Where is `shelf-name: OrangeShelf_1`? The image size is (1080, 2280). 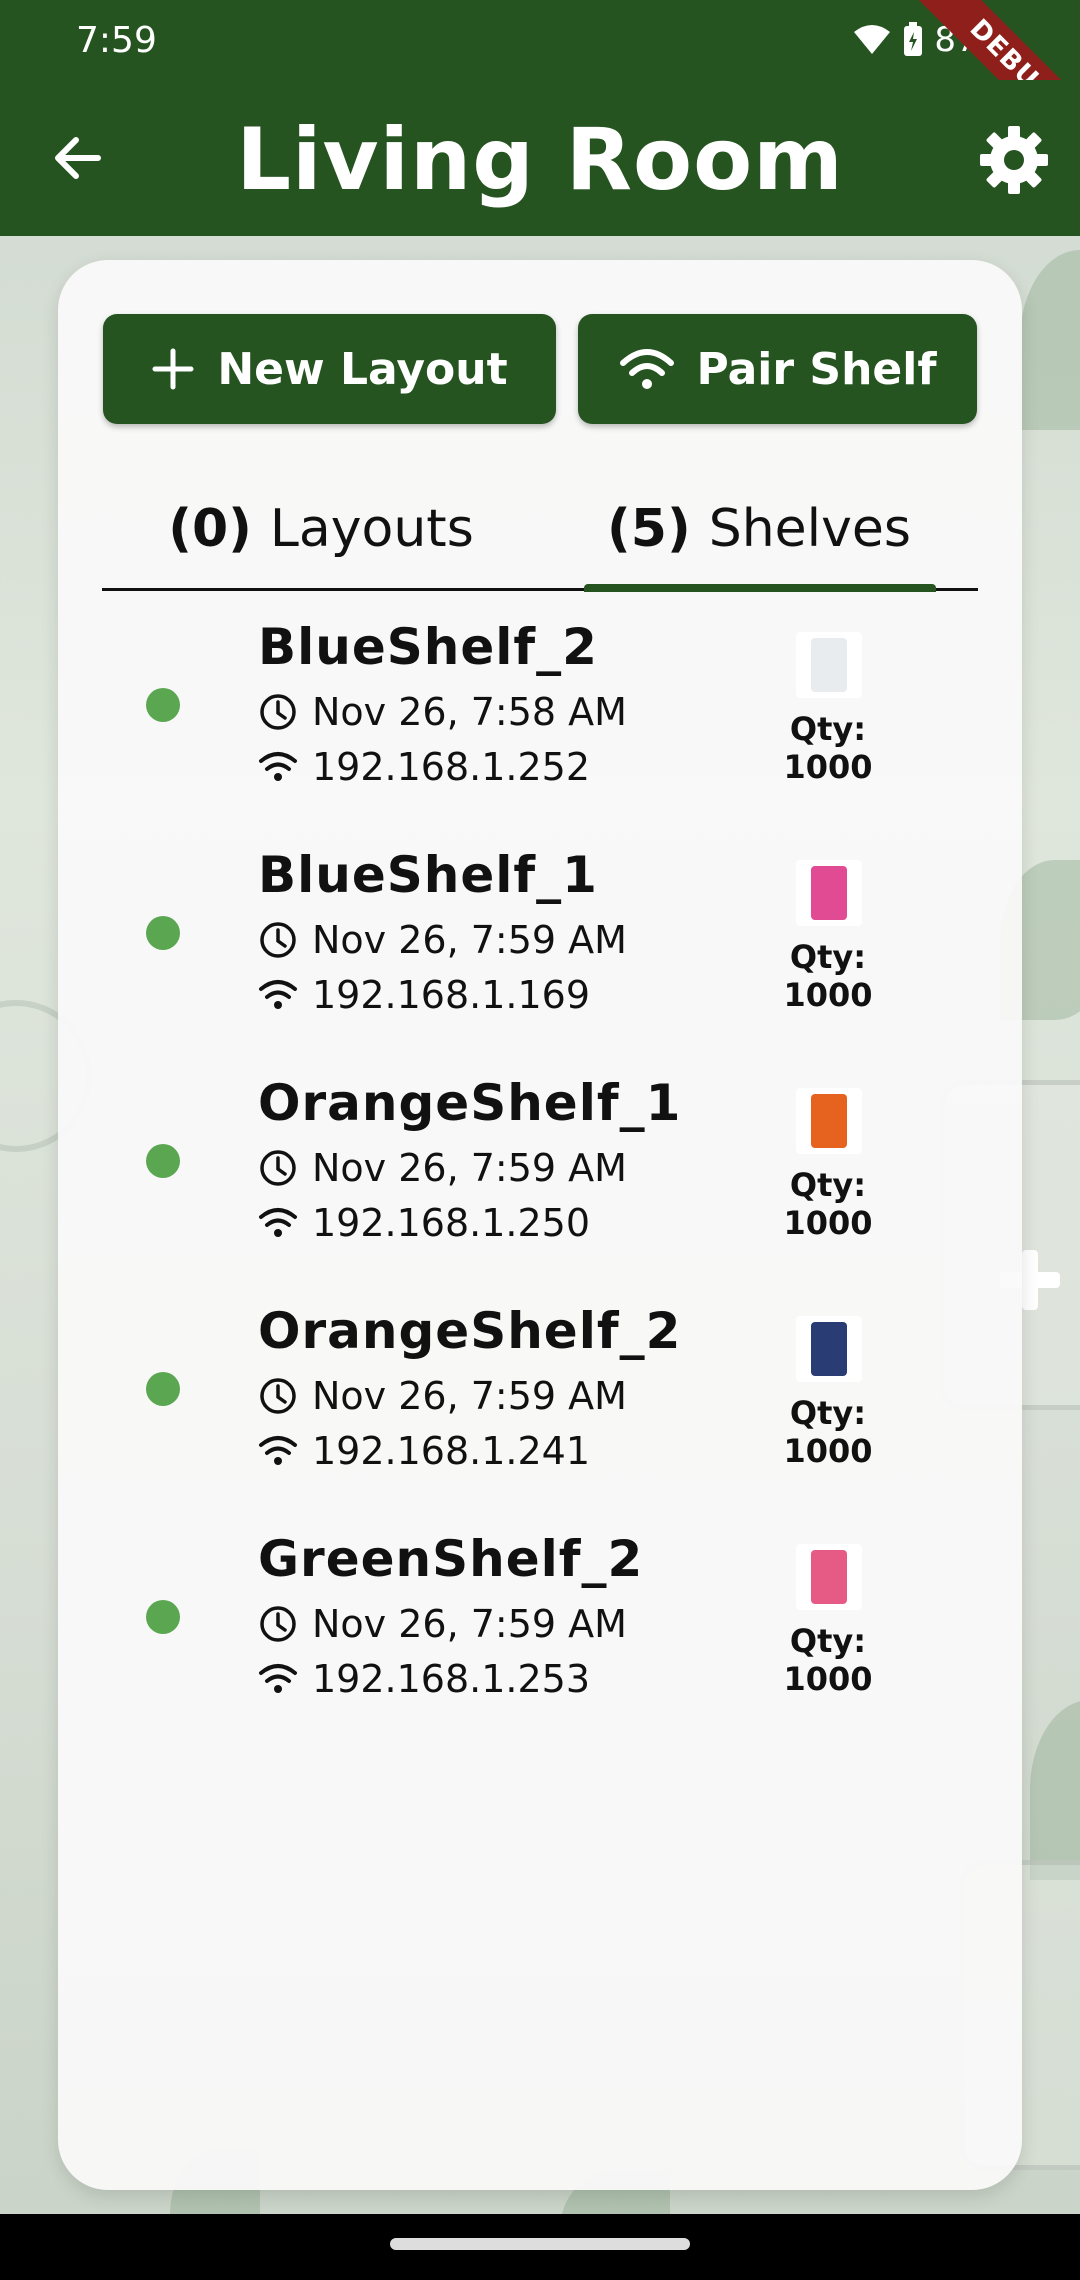 shelf-name: OrangeShelf_1 is located at coordinates (470, 1103).